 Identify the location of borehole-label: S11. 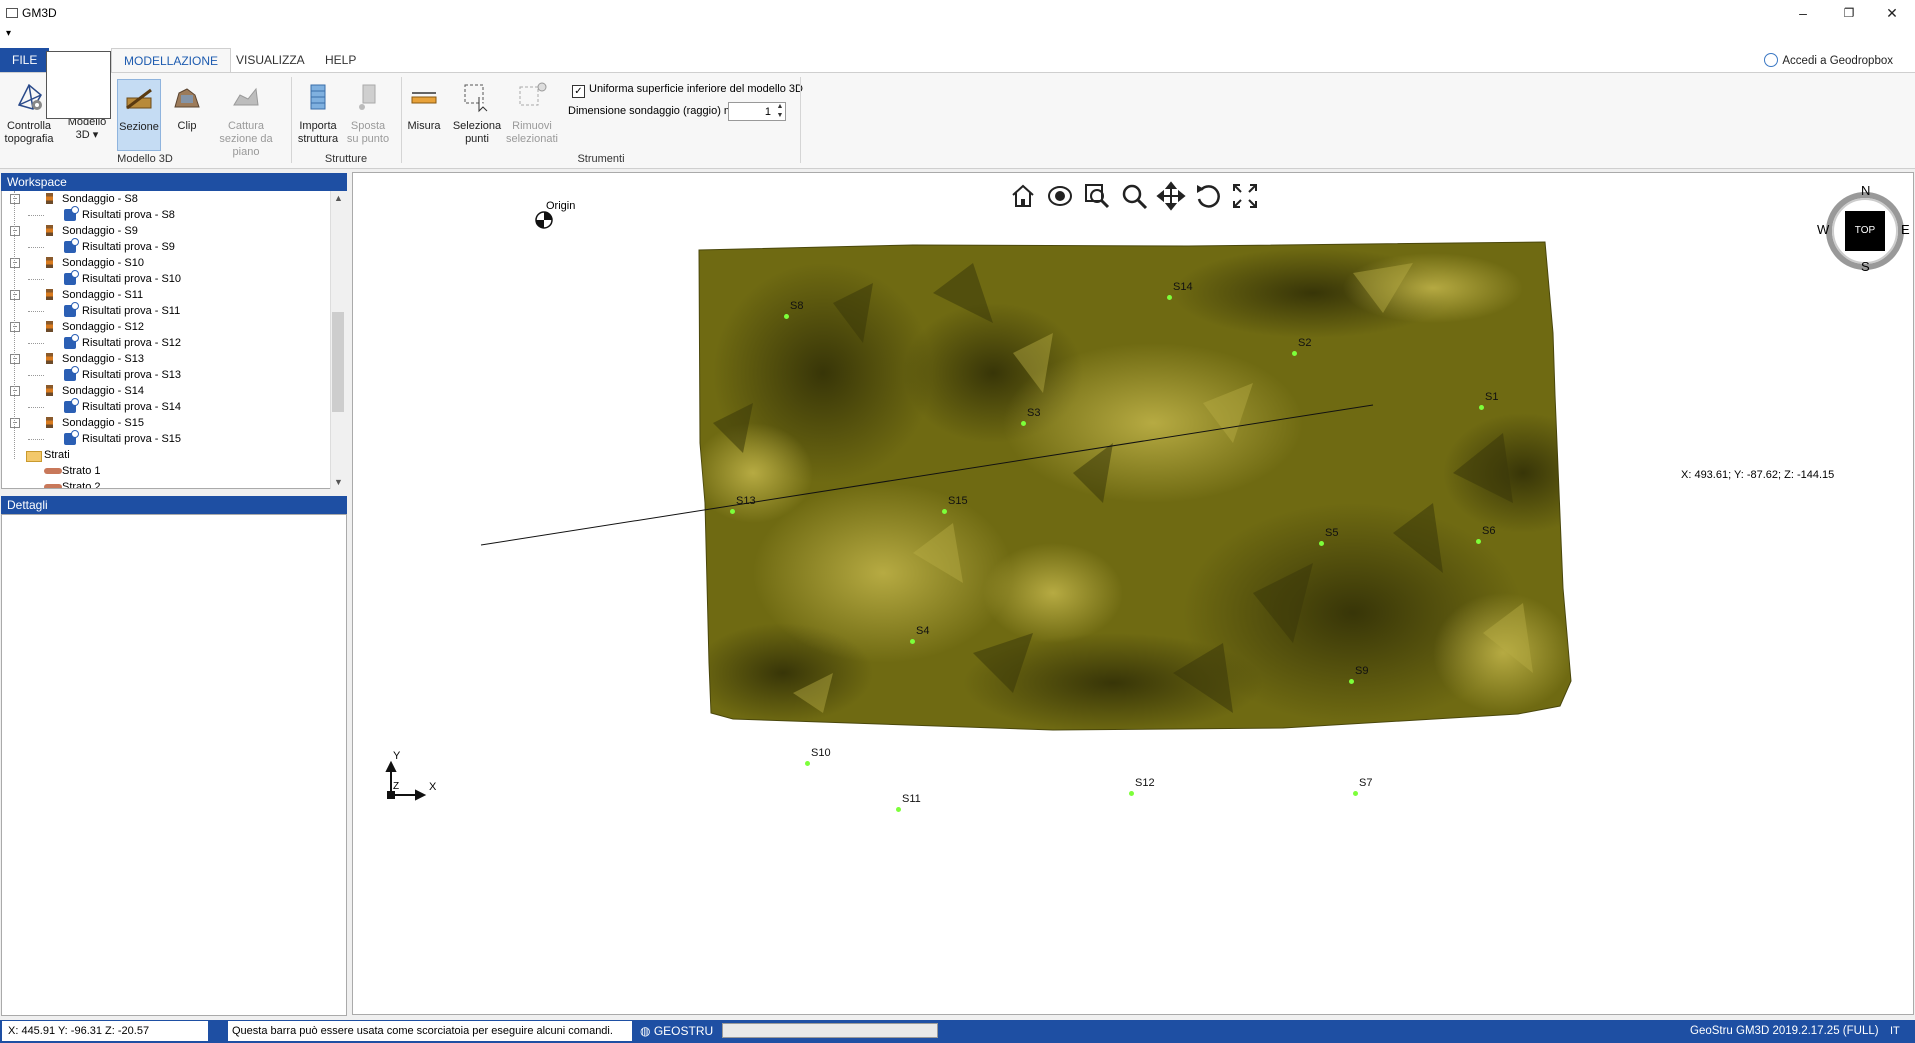
(911, 799).